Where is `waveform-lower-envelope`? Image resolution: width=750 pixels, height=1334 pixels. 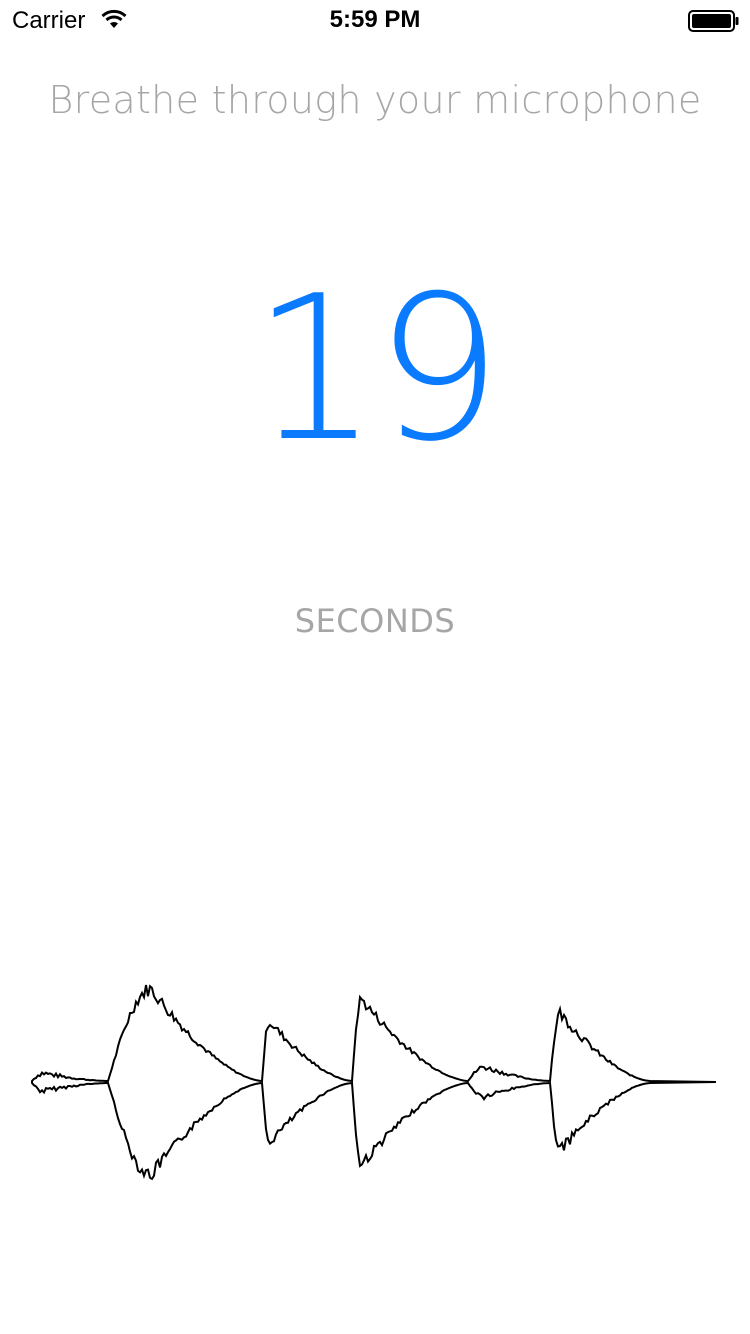 waveform-lower-envelope is located at coordinates (374, 1131).